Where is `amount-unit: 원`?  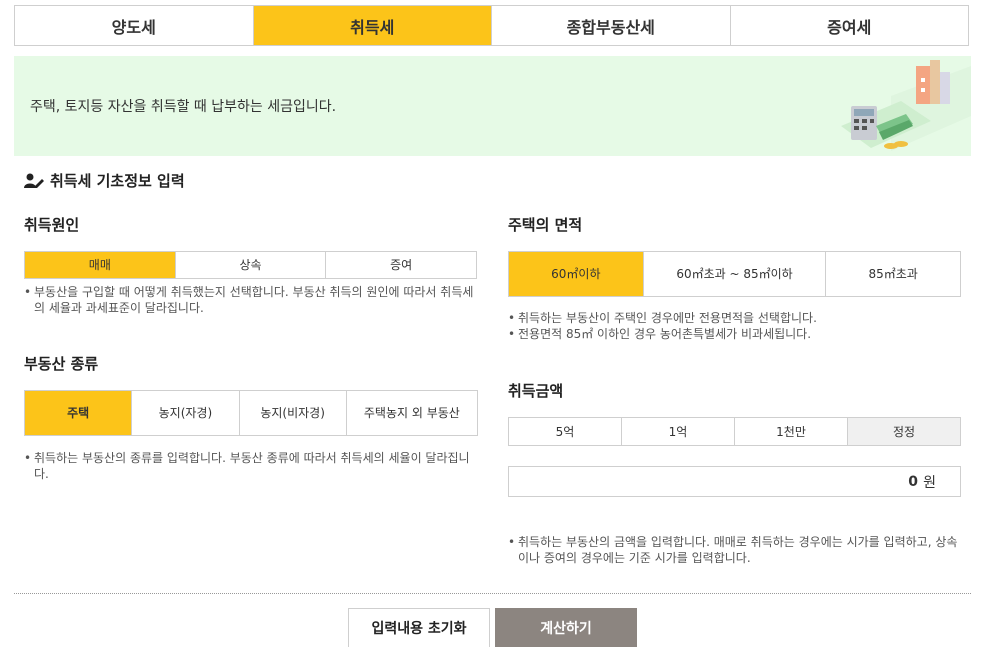 amount-unit: 원 is located at coordinates (929, 482).